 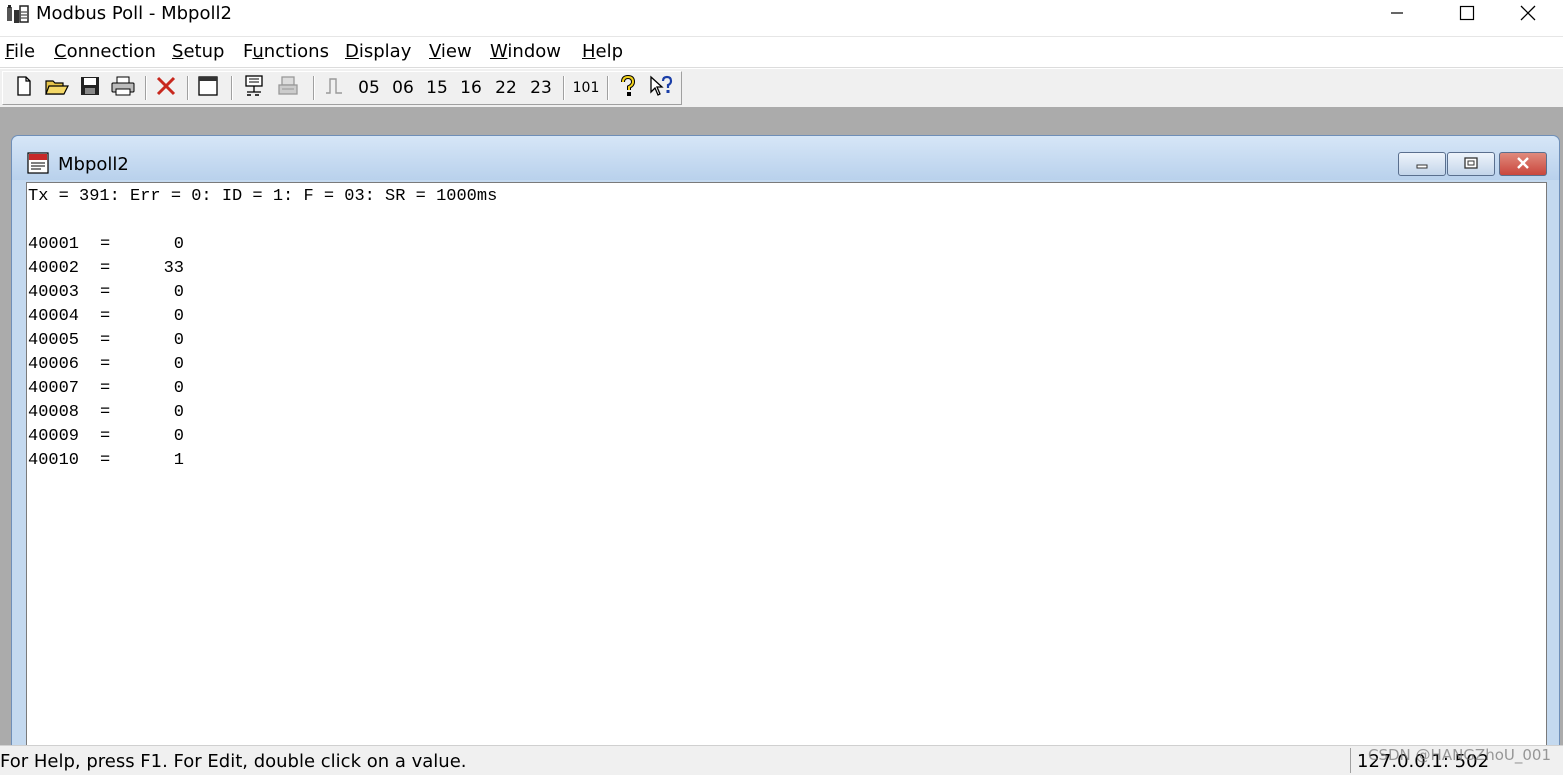 I want to click on menu-view: View, so click(x=450, y=52).